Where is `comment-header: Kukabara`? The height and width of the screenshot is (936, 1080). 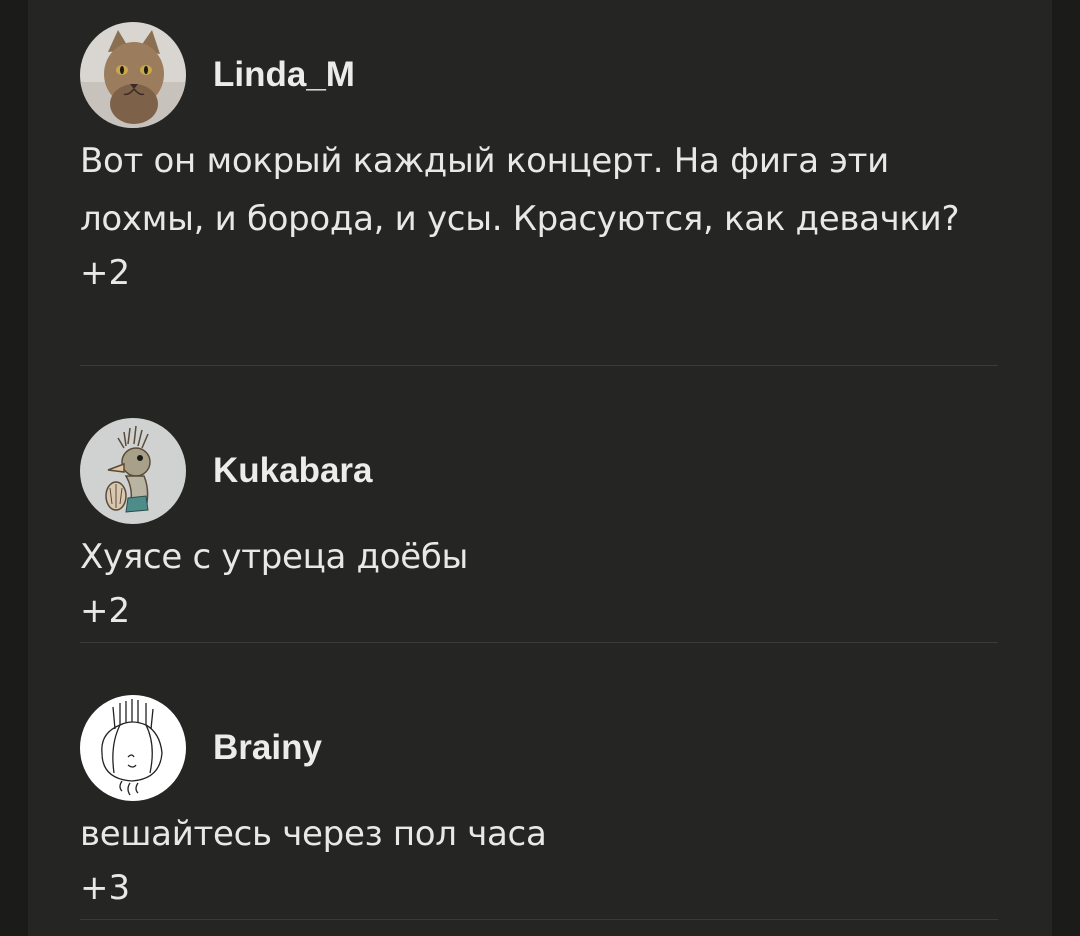 comment-header: Kukabara is located at coordinates (539, 471).